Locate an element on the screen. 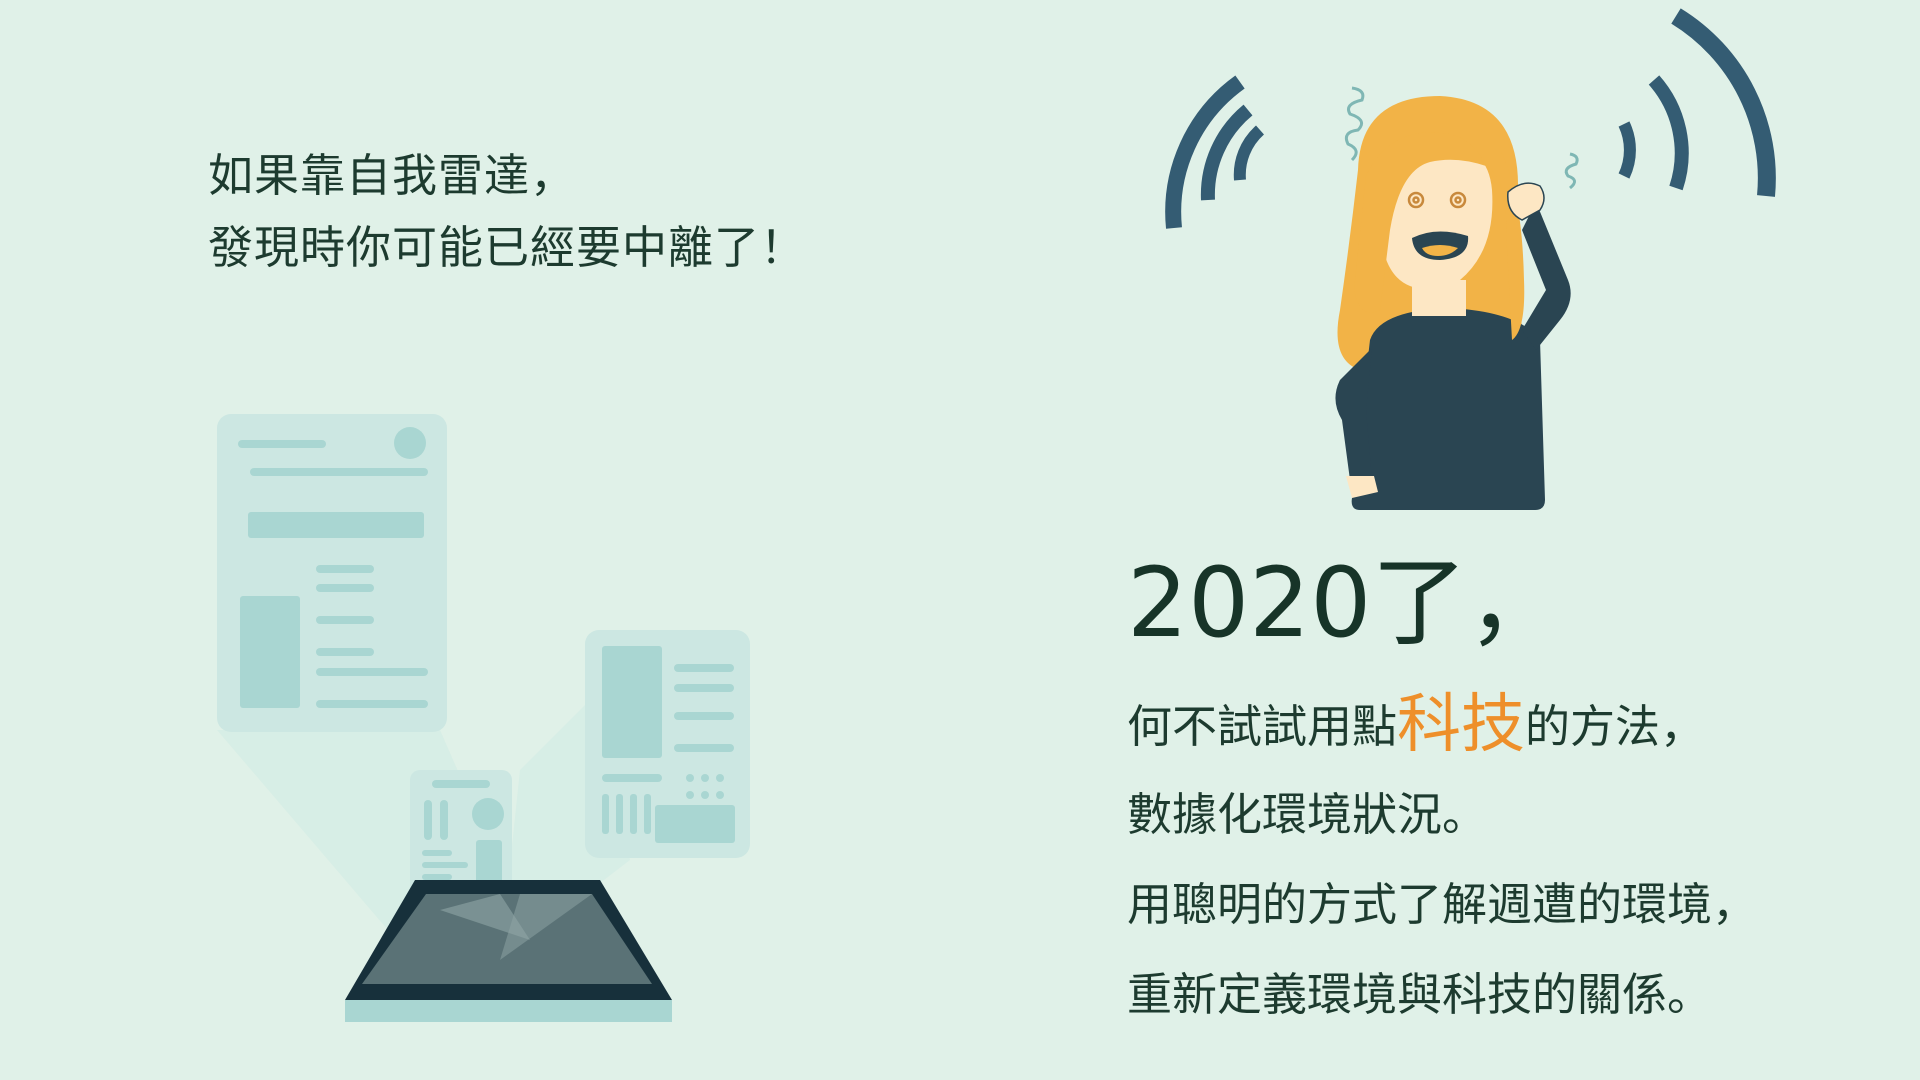 The height and width of the screenshot is (1080, 1920). intro-text: 如果靠自我雷達， 發現時你可能已經要中離了！ is located at coordinates (507, 212).